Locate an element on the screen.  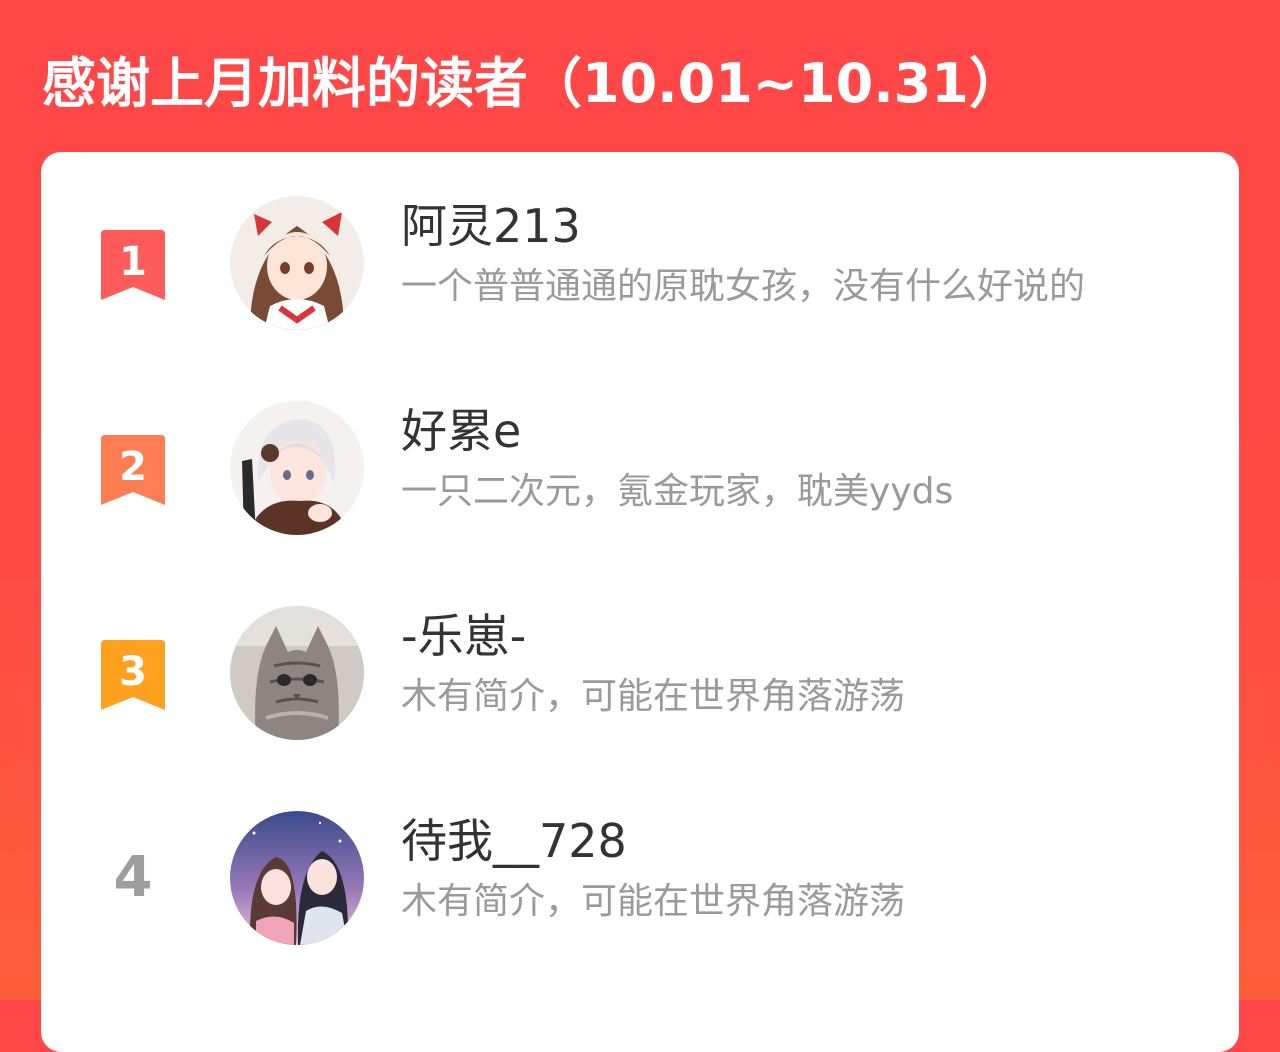
rank-ribbon-badge: 2 is located at coordinates (133, 470).